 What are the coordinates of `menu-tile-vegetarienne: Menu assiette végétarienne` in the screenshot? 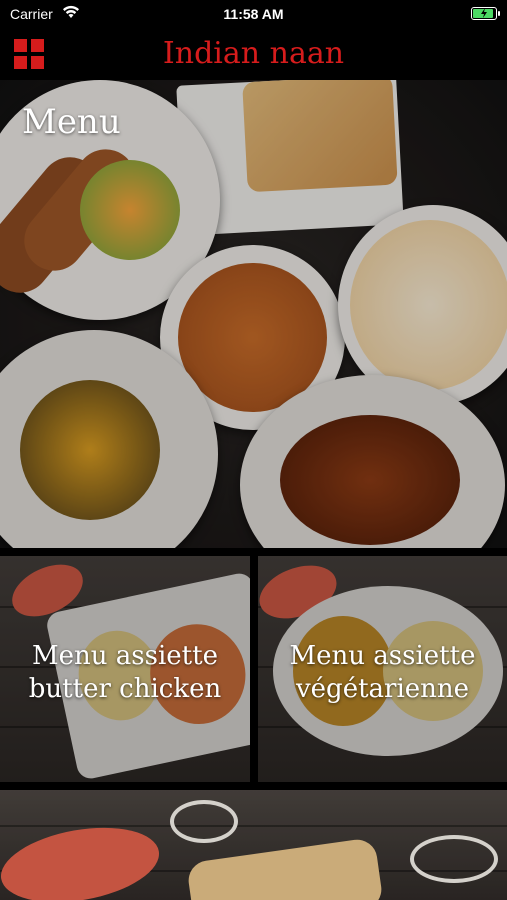 It's located at (382, 669).